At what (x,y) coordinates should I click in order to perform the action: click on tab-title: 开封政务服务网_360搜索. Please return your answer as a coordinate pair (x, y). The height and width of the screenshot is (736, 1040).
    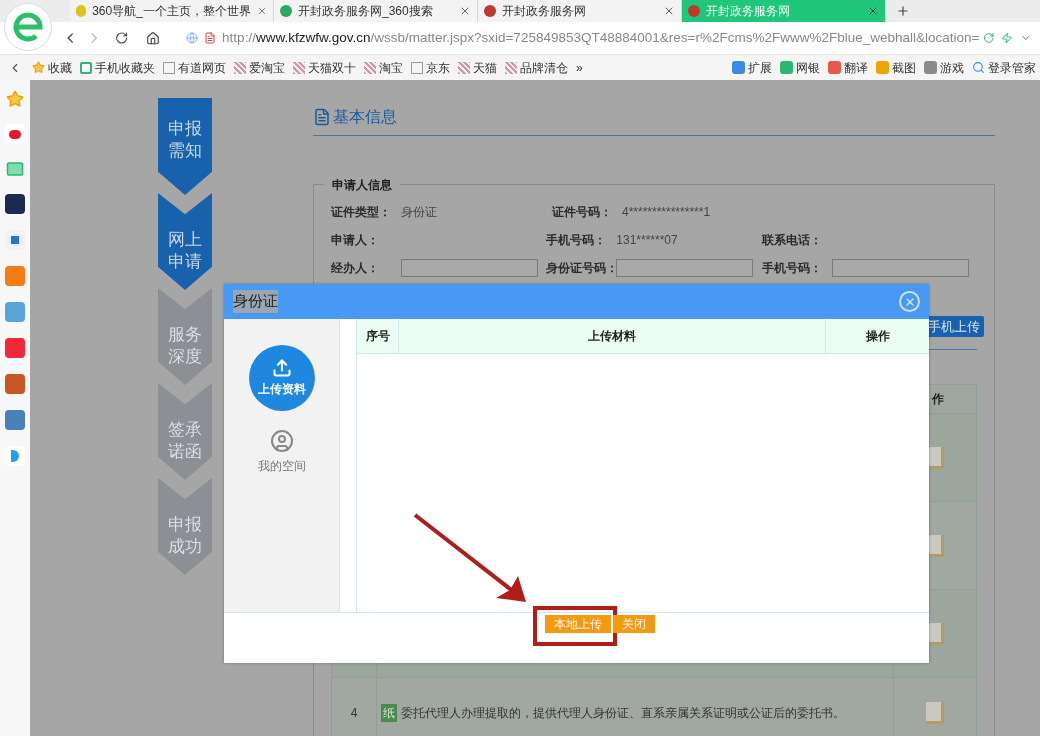
    Looking at the image, I should click on (366, 11).